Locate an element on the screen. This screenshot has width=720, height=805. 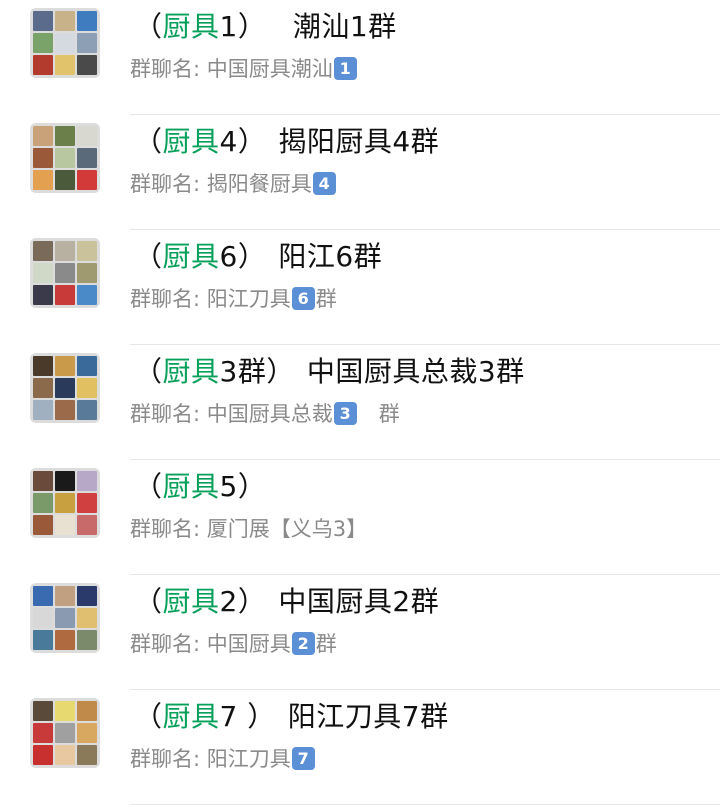
group-chat-name: 群聊名: 揭阳餐厨具 4 is located at coordinates (233, 184).